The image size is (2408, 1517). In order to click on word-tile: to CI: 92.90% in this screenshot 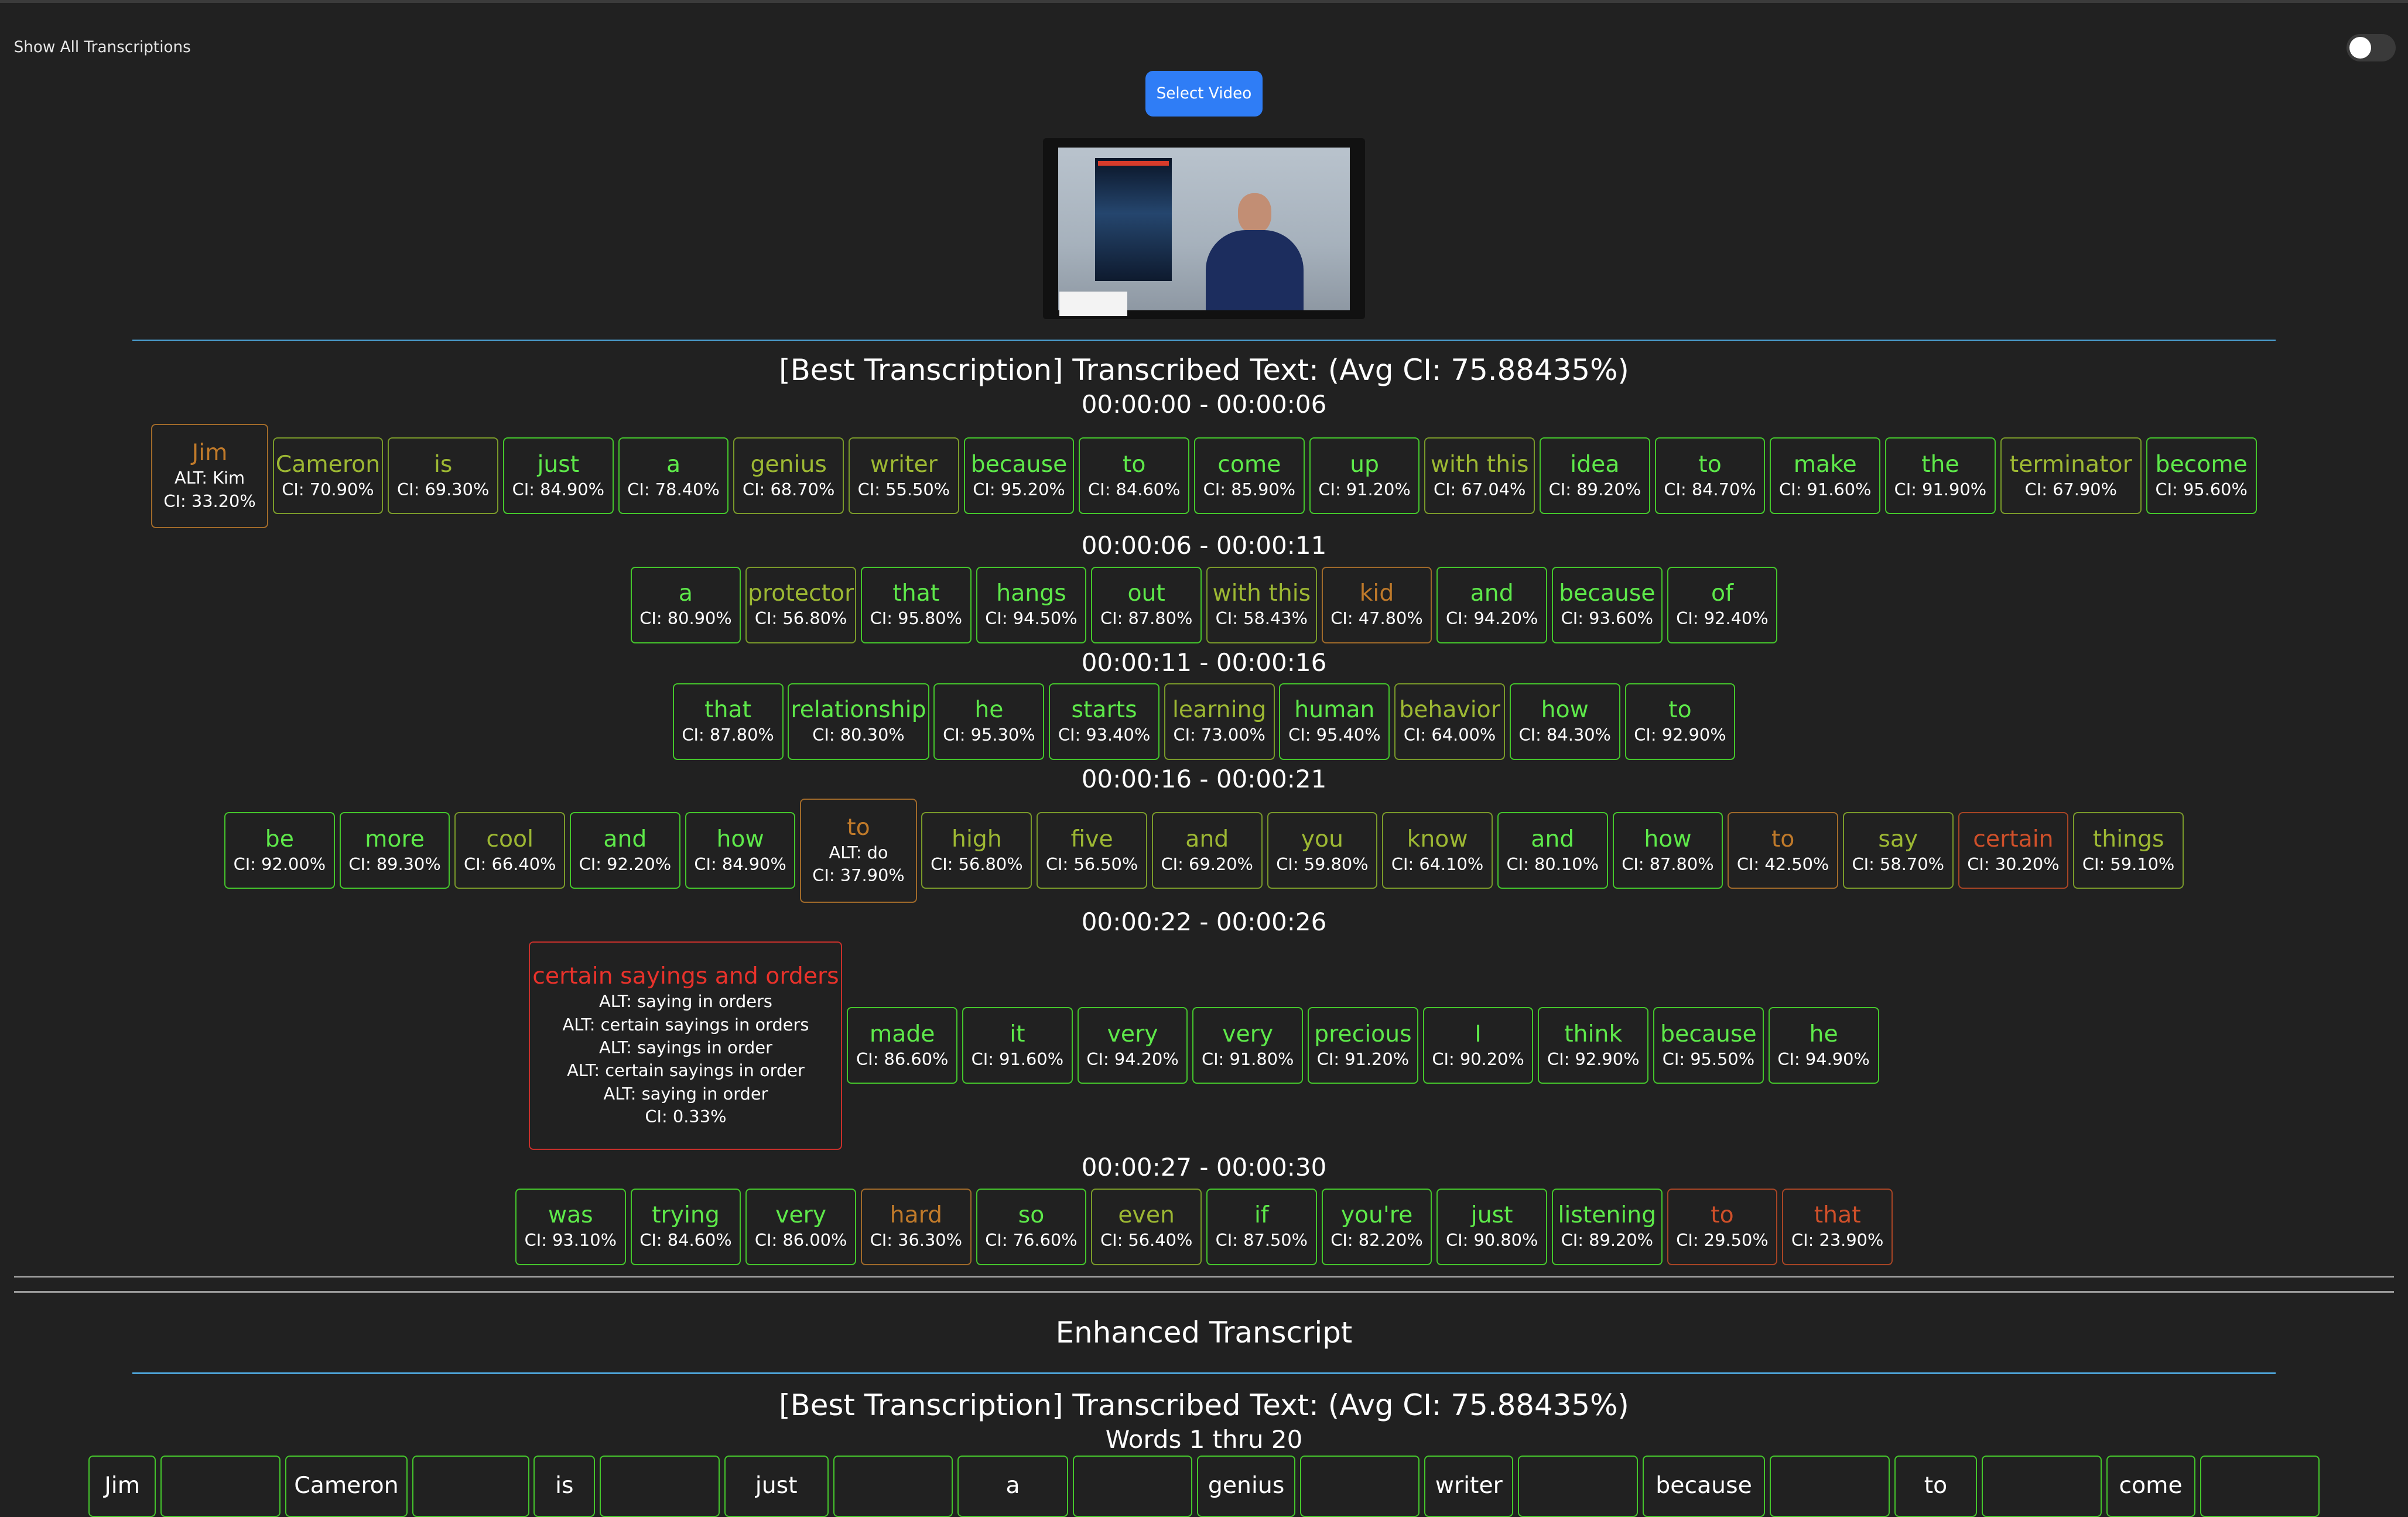, I will do `click(1680, 722)`.